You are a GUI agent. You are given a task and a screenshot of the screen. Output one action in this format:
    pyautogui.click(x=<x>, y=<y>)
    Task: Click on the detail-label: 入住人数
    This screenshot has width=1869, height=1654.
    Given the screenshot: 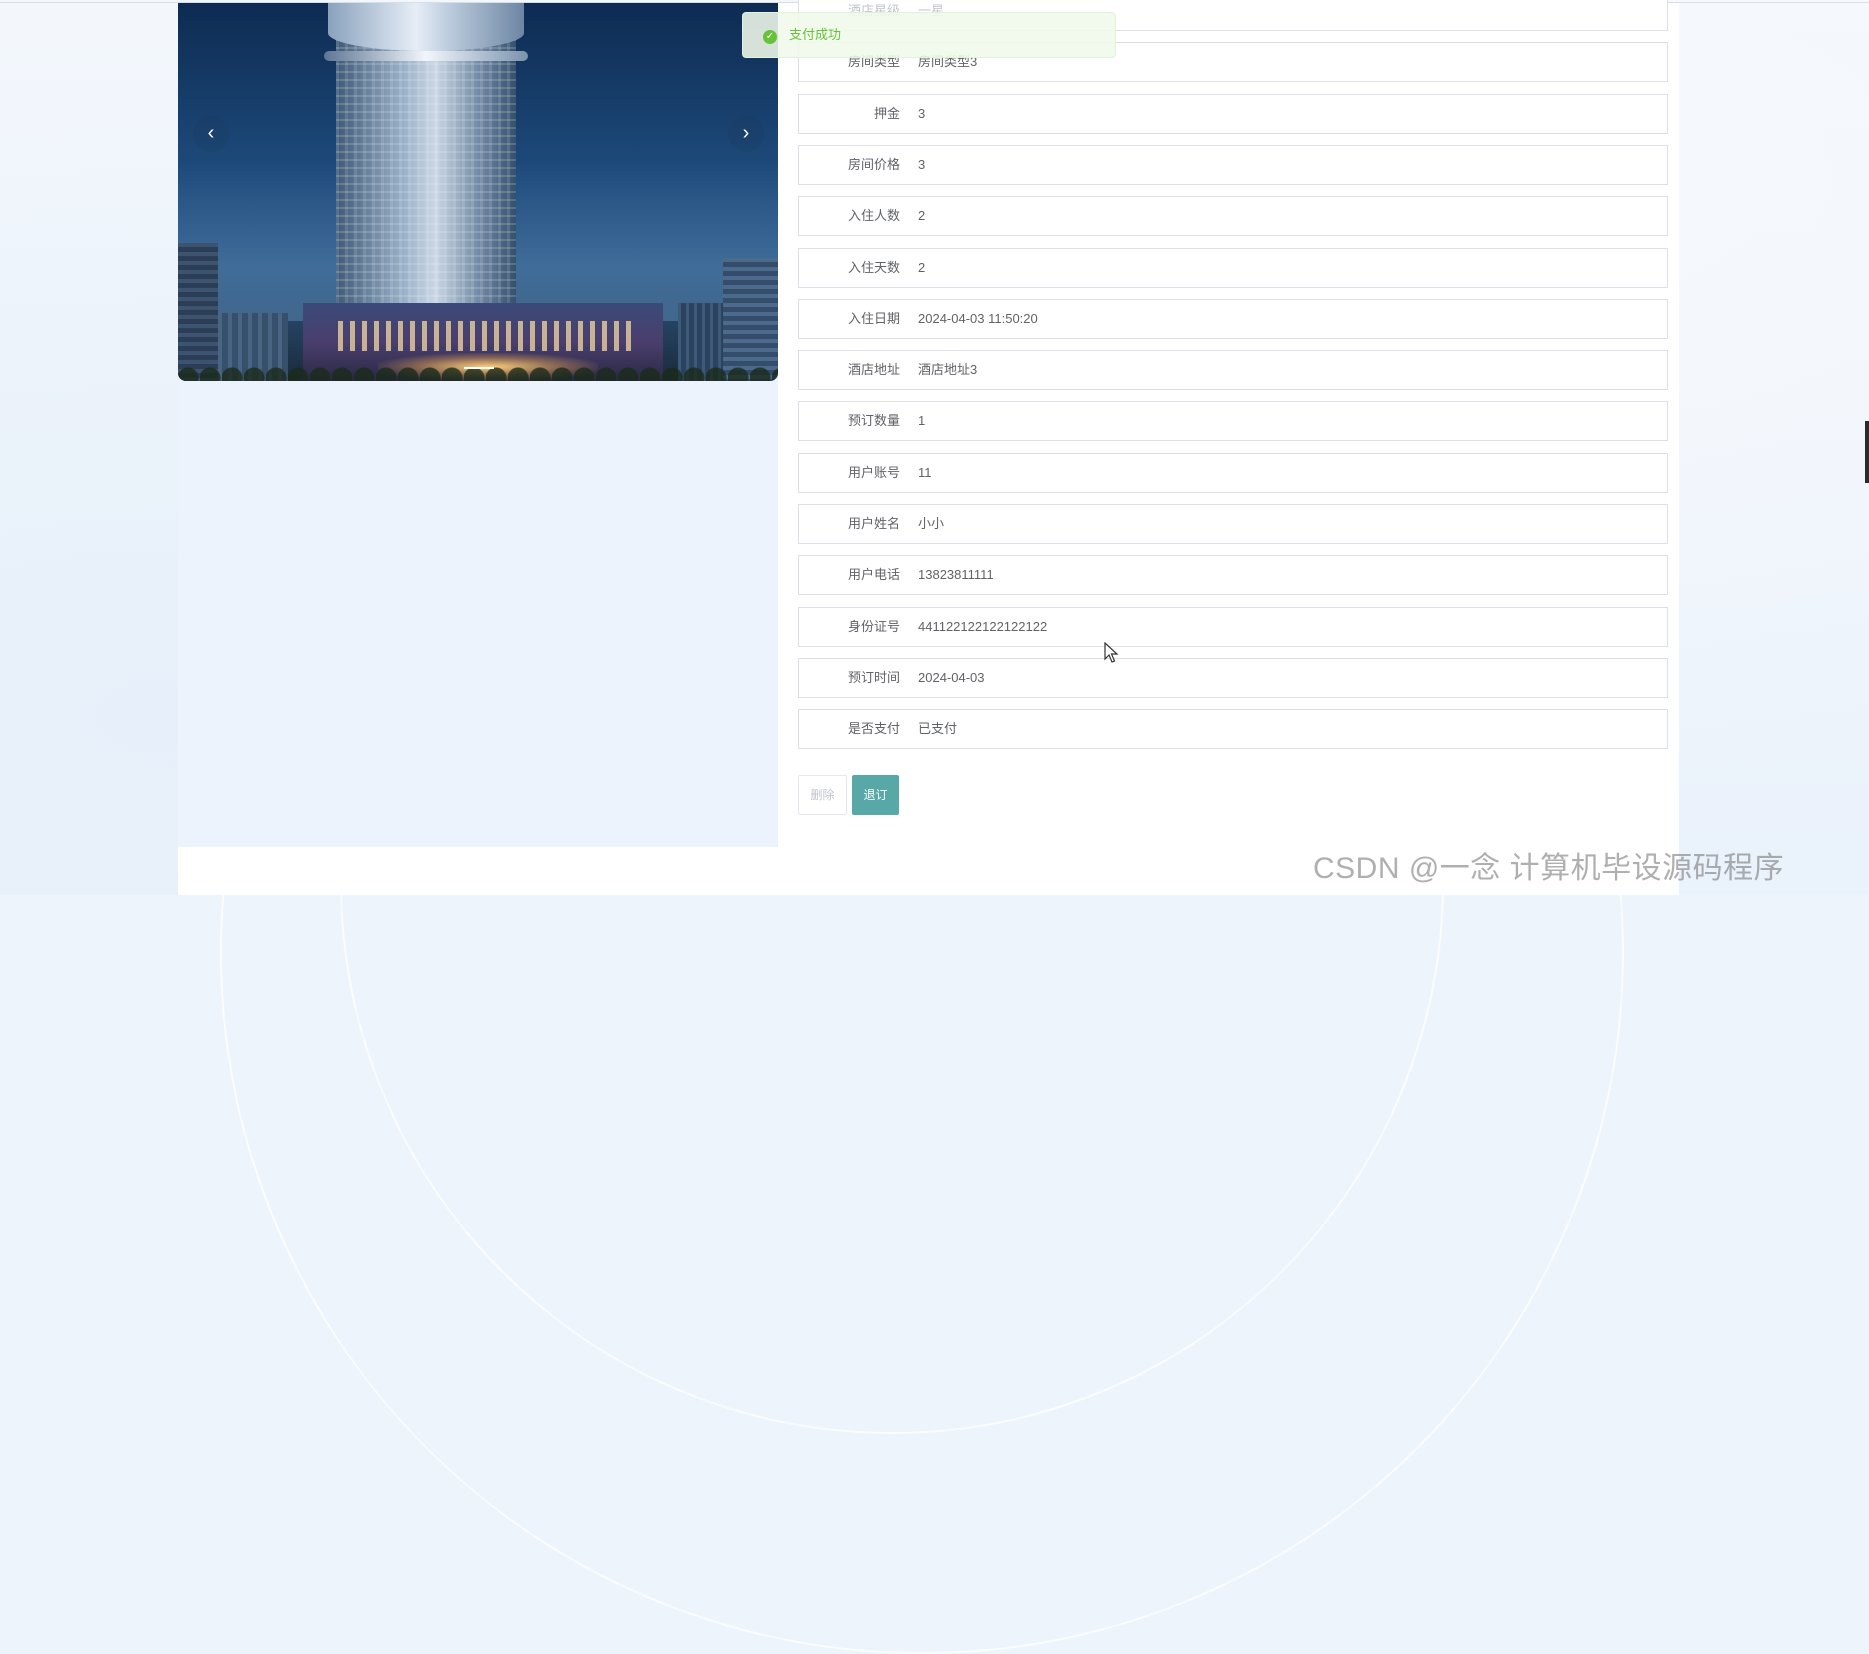 What is the action you would take?
    pyautogui.click(x=873, y=215)
    